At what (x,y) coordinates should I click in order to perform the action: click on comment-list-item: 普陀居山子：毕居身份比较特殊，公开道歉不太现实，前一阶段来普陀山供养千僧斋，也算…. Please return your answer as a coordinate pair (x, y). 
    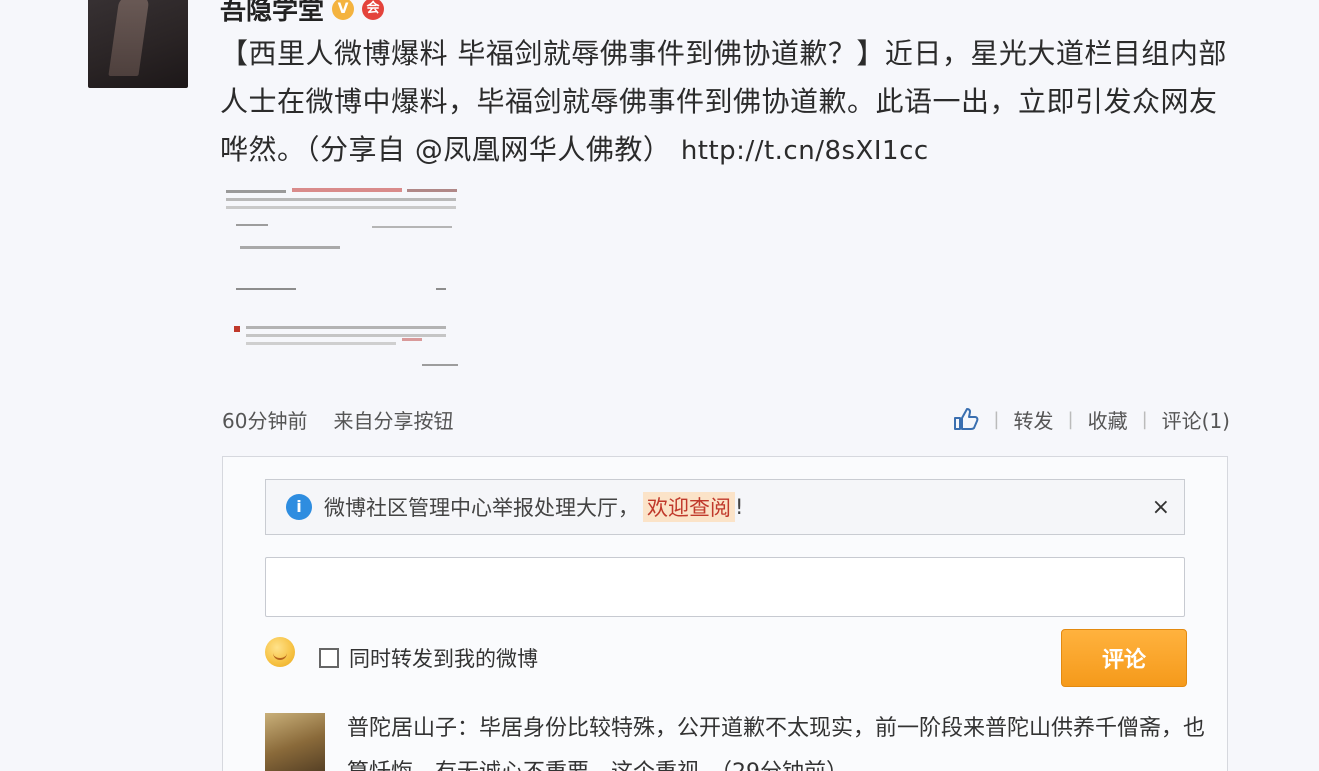
    Looking at the image, I should click on (735, 739).